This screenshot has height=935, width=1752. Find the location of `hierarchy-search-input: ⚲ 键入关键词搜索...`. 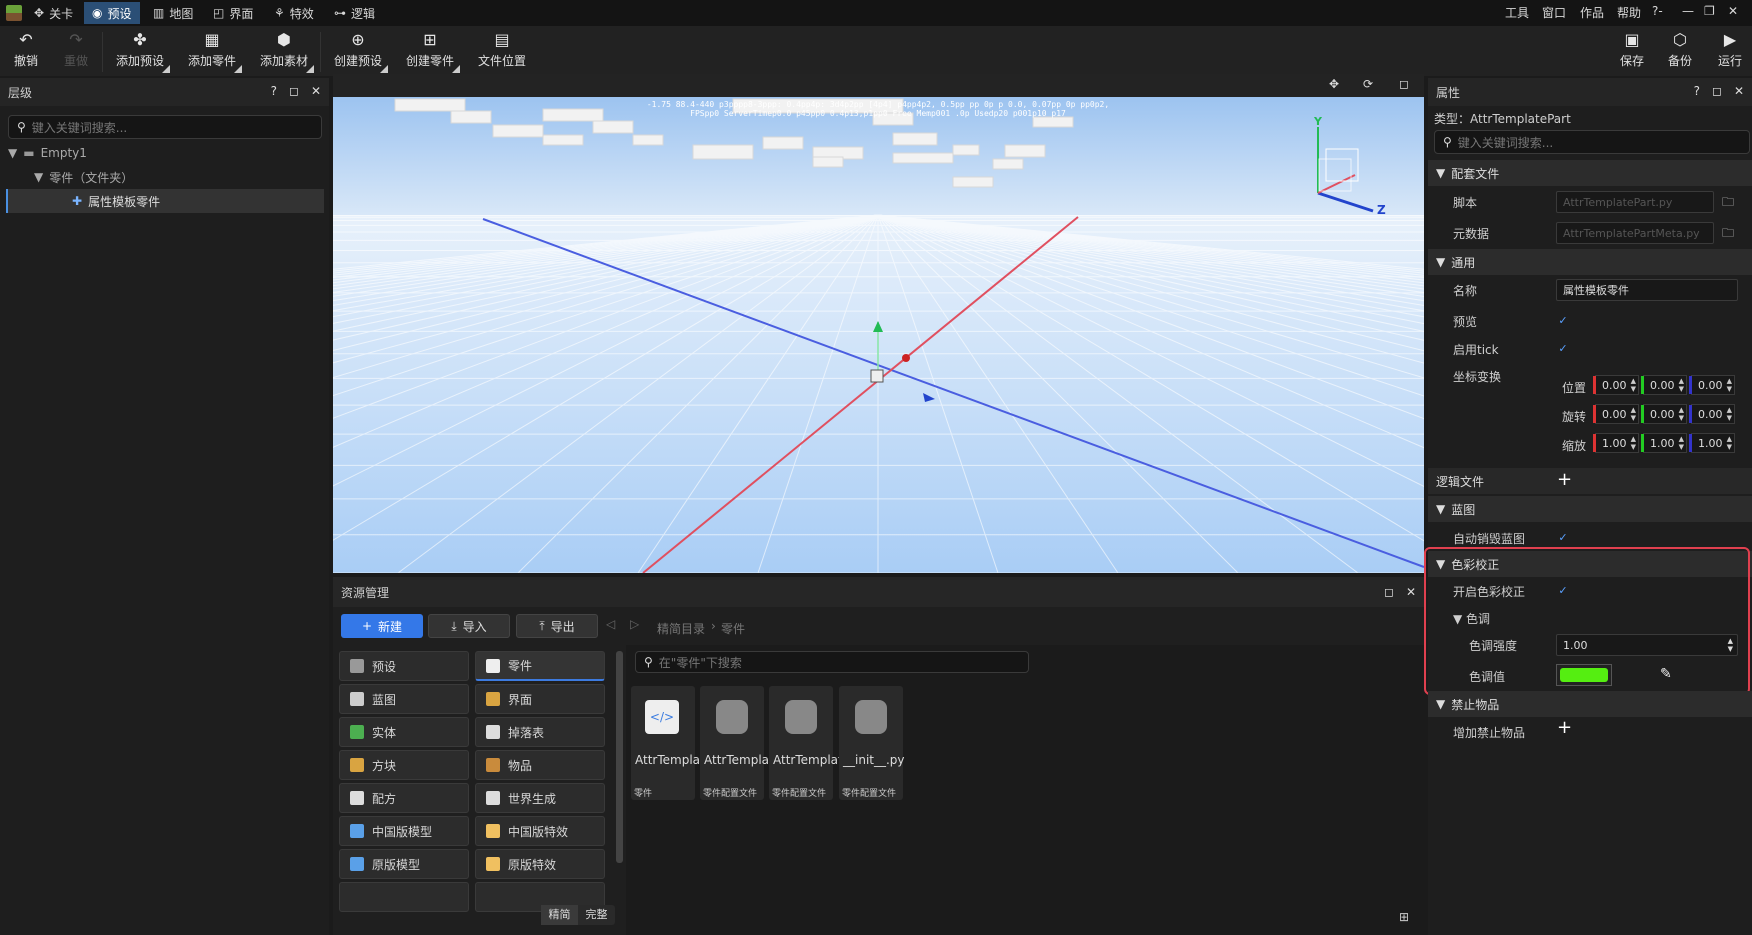

hierarchy-search-input: ⚲ 键入关键词搜索... is located at coordinates (165, 127).